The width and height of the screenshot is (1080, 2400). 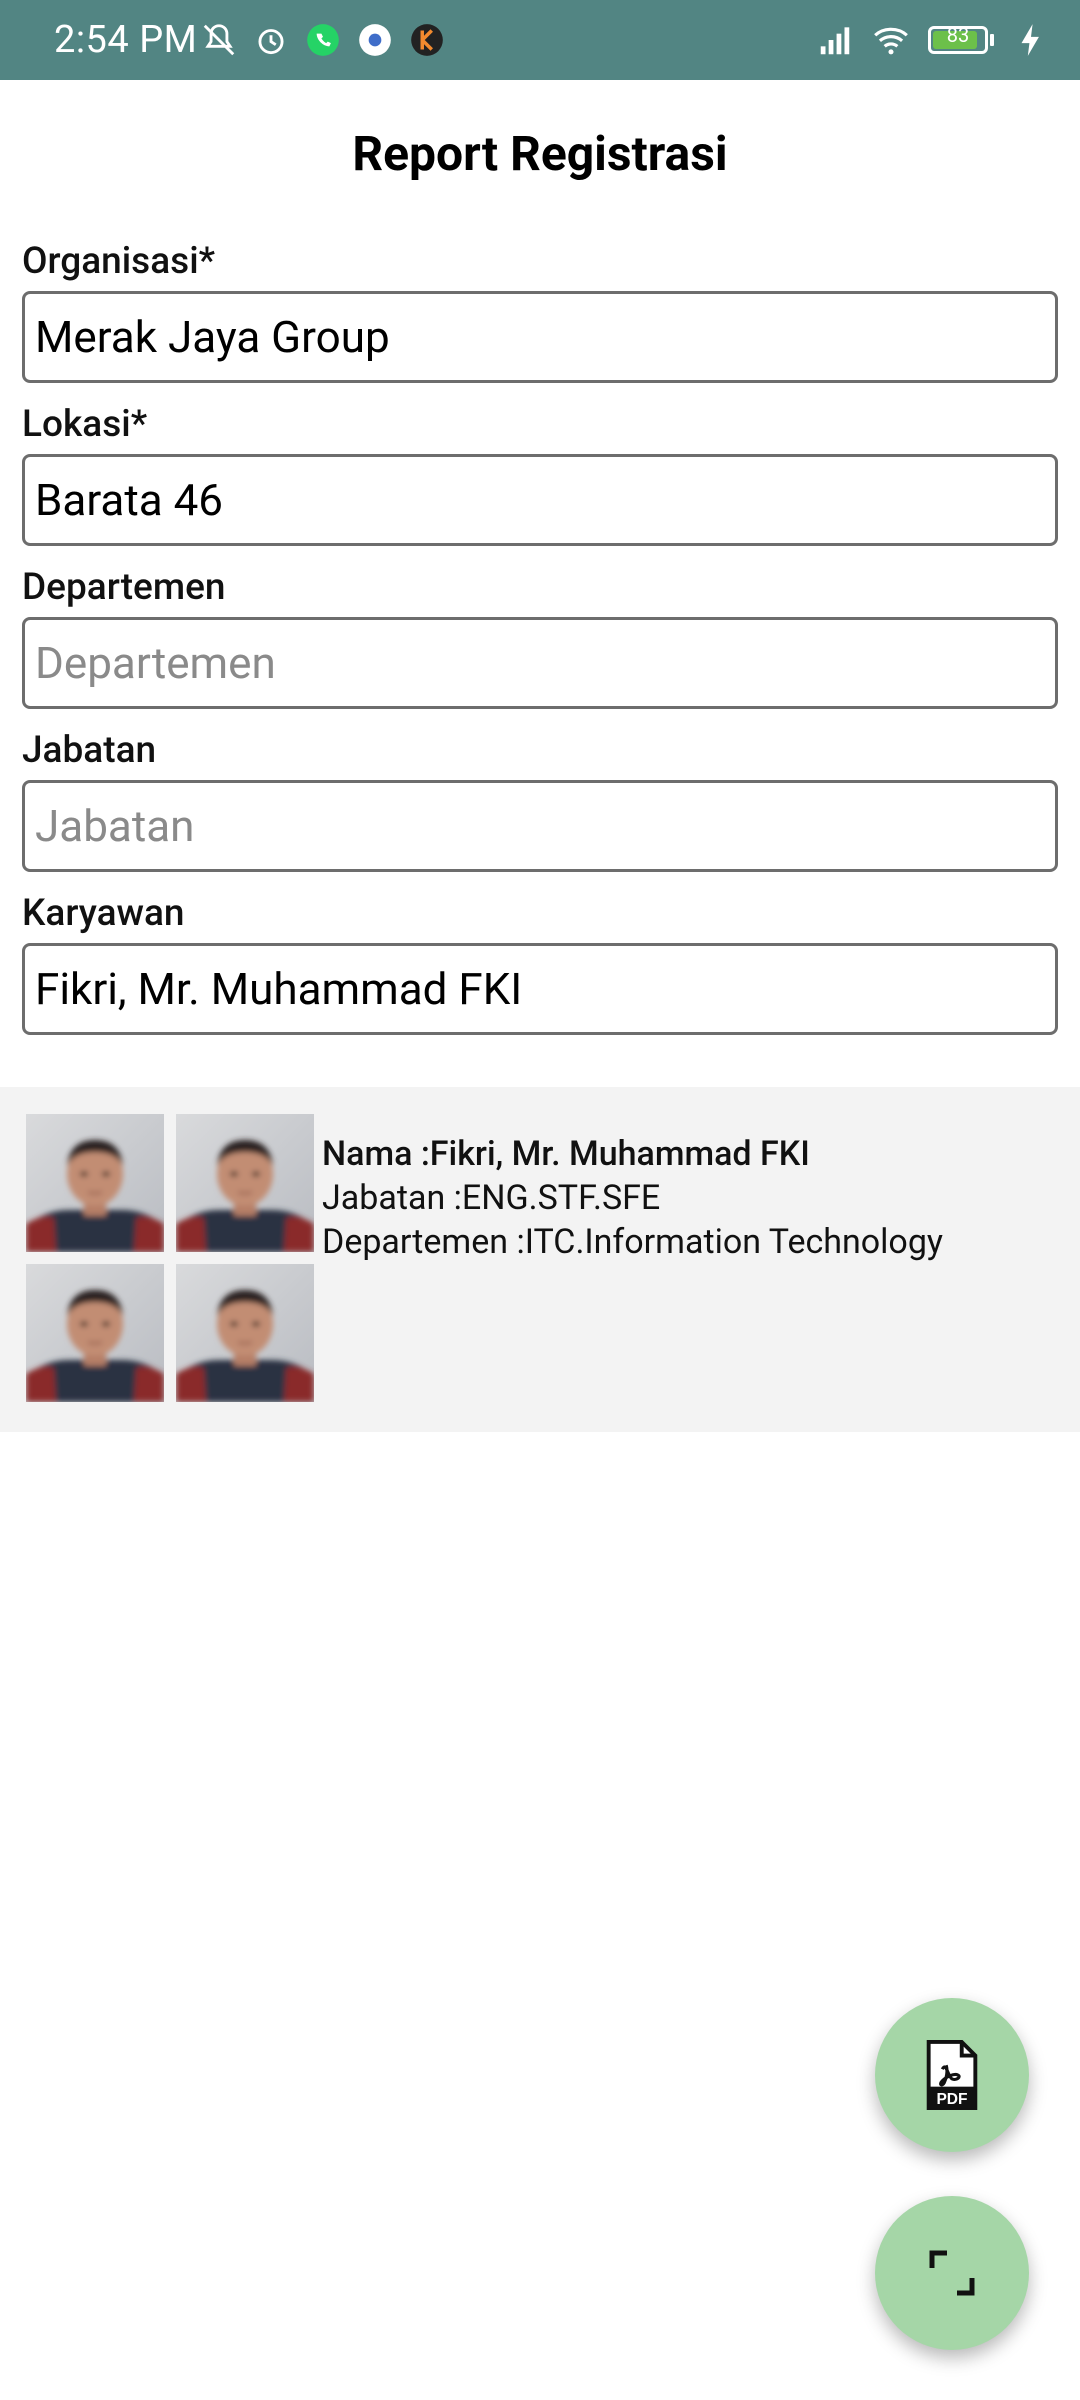 I want to click on wifi-icon, so click(x=891, y=40).